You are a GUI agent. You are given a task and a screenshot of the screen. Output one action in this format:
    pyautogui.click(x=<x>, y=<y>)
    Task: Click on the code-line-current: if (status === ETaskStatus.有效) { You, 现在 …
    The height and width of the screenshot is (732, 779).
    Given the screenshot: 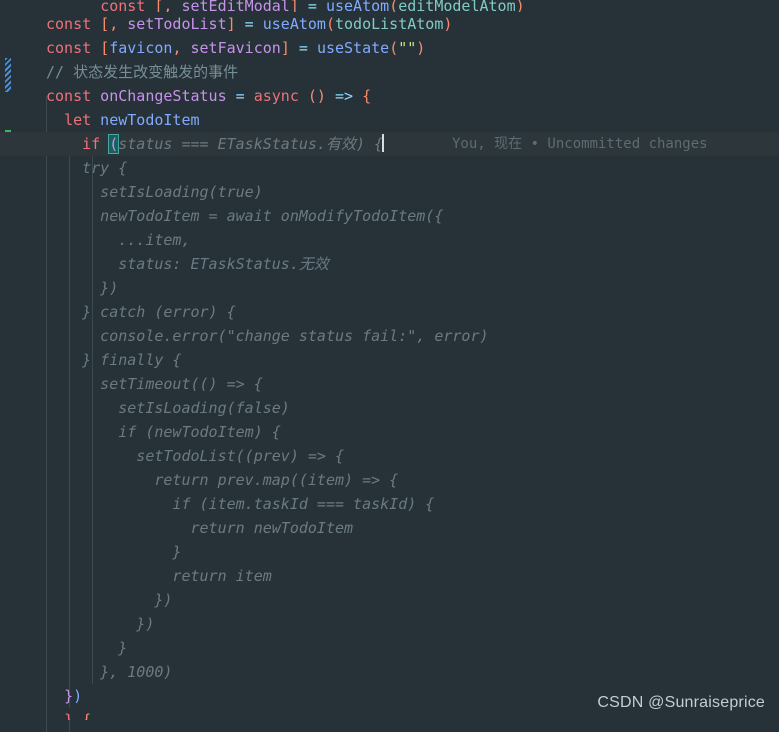 What is the action you would take?
    pyautogui.click(x=389, y=144)
    